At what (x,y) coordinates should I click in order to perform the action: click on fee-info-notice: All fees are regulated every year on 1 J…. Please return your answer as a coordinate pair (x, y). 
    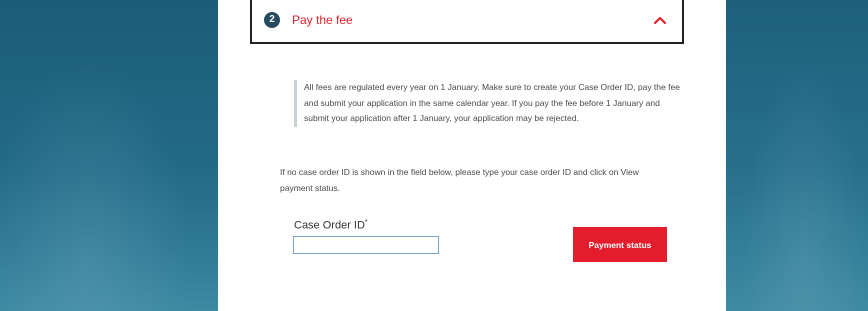
    Looking at the image, I should click on (489, 103).